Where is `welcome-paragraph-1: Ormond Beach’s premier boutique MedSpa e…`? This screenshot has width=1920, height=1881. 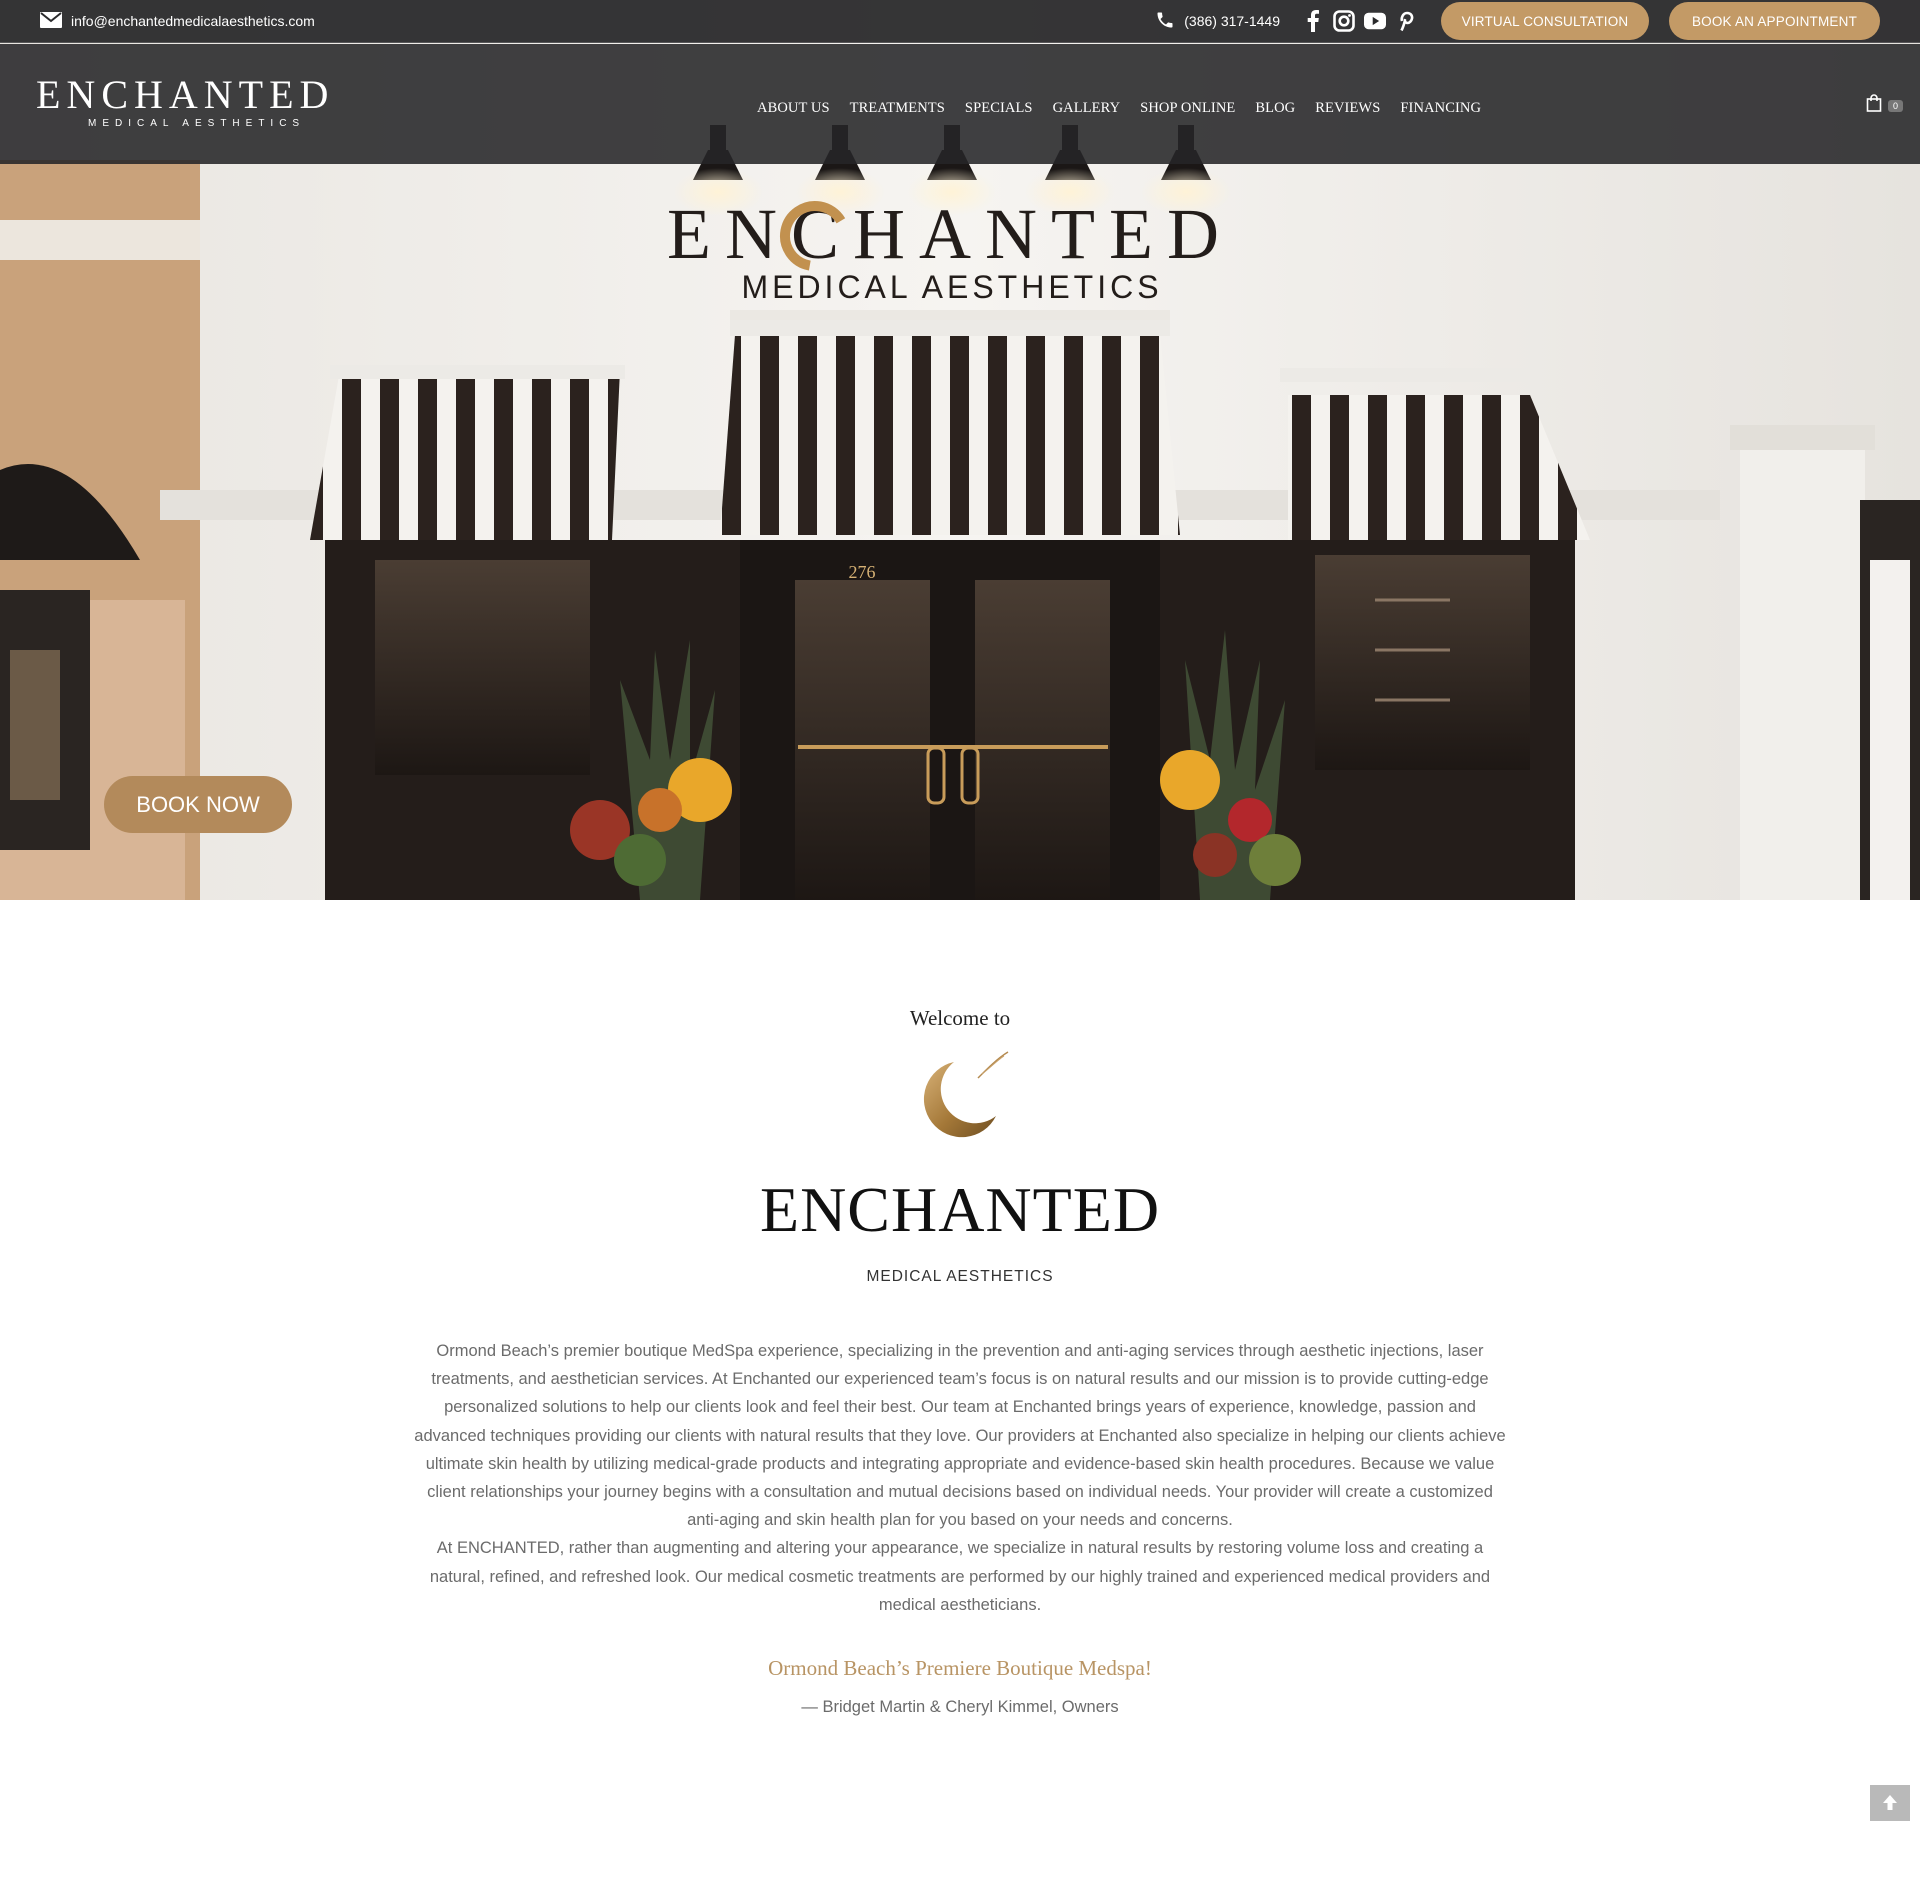
welcome-paragraph-1: Ormond Beach’s premier boutique MedSpa e… is located at coordinates (960, 1436).